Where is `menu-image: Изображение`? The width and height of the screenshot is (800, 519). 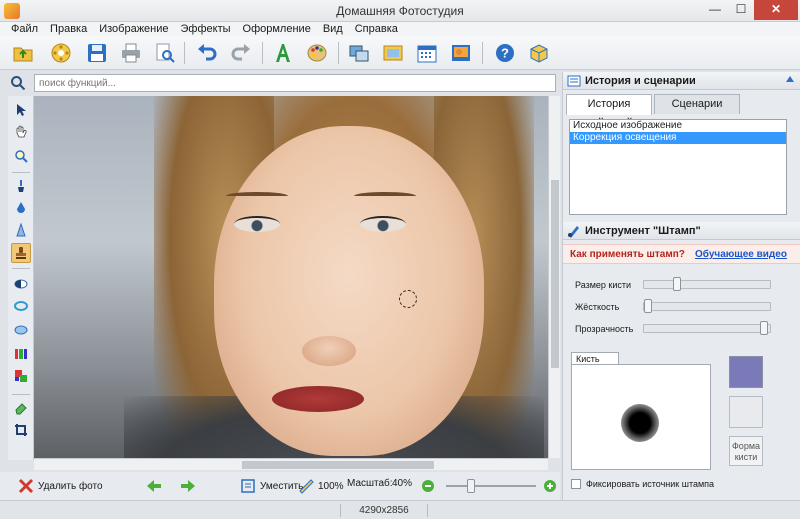 menu-image: Изображение is located at coordinates (133, 29).